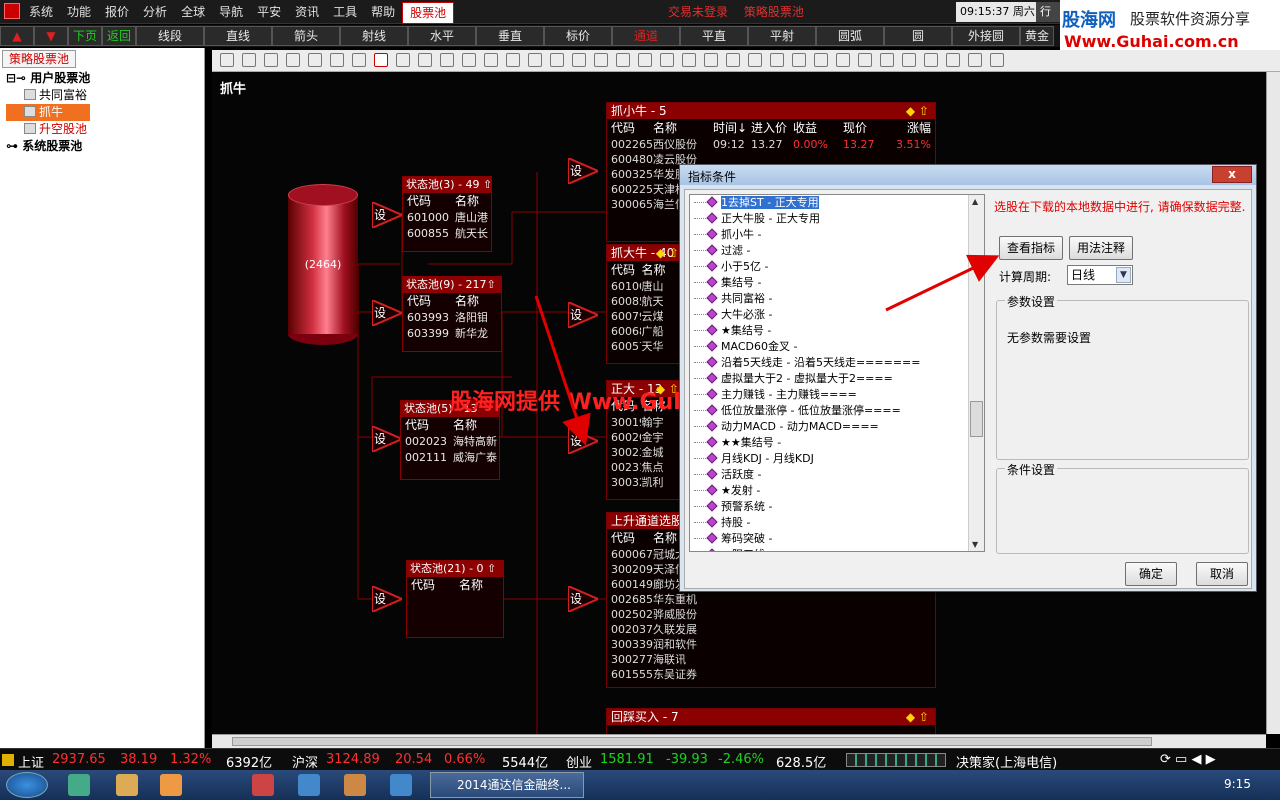 This screenshot has width=1280, height=800. Describe the element at coordinates (355, 785) in the screenshot. I see `chrome-icon` at that location.